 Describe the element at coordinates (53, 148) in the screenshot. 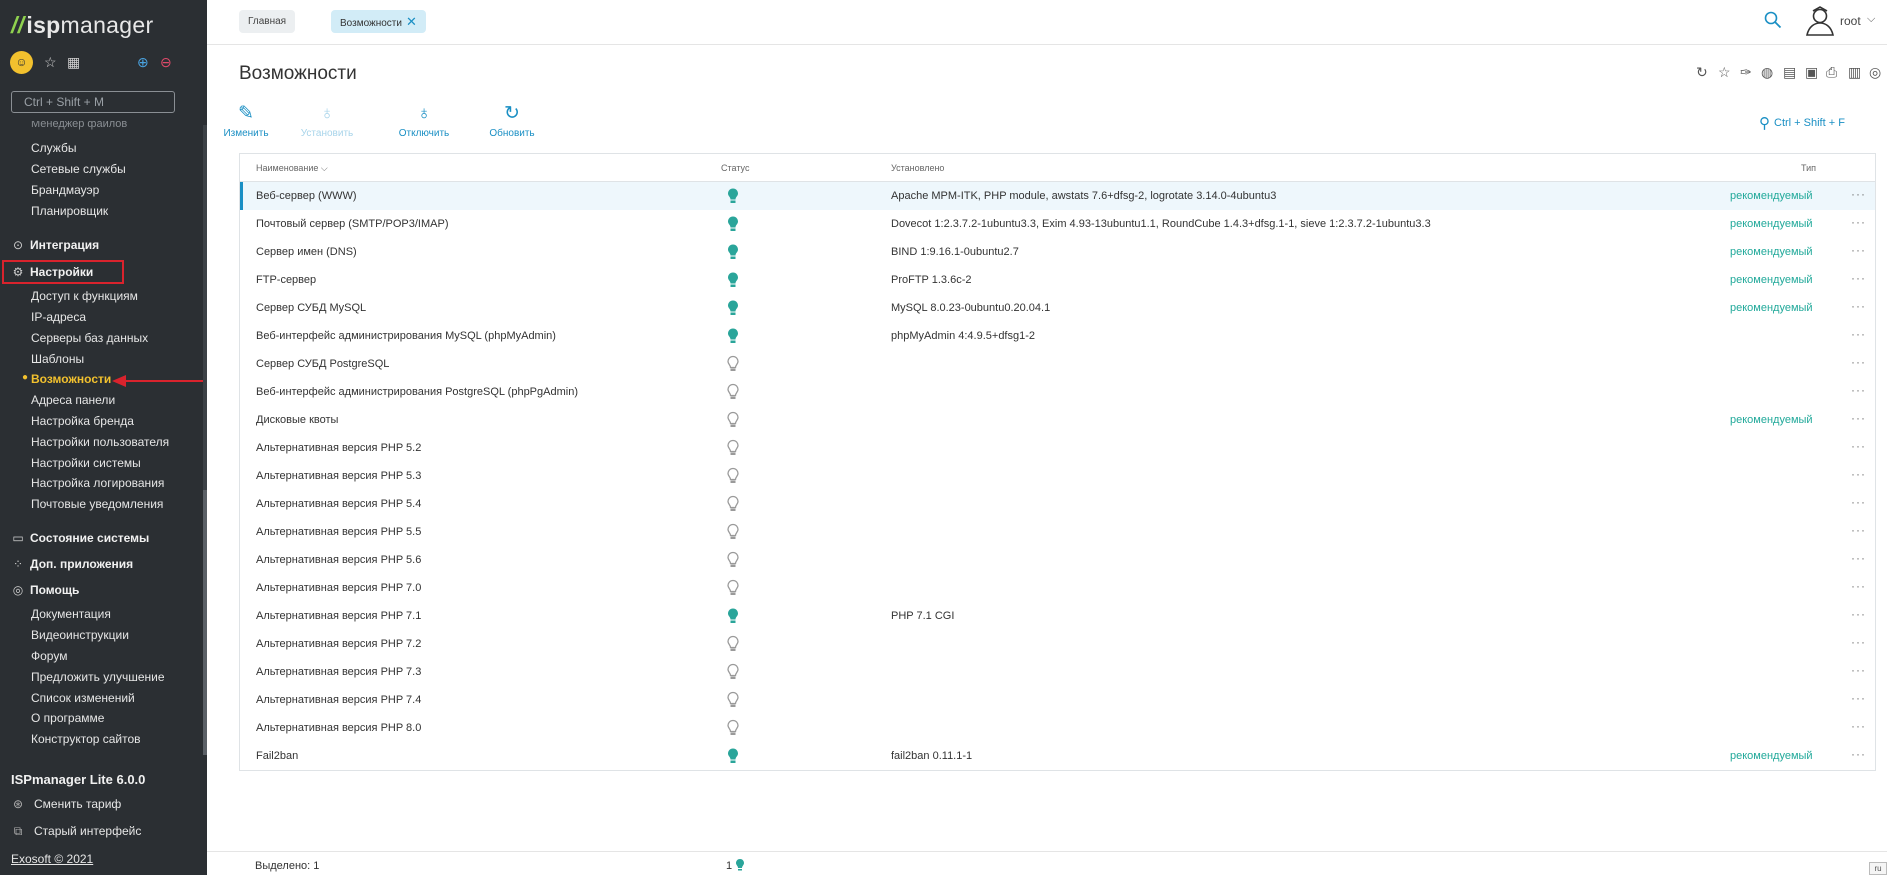

I see `sidebar-item-services: Службы` at that location.